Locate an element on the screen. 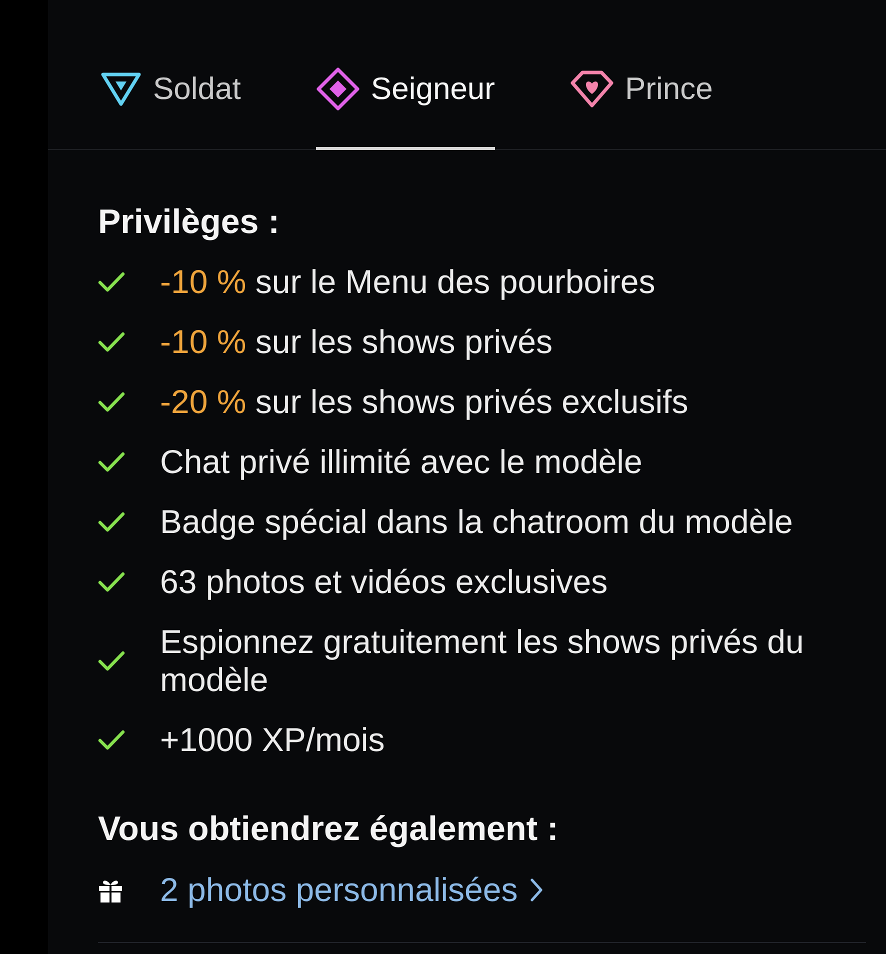  section-heading: Vous obtiendrez également : is located at coordinates (329, 829).